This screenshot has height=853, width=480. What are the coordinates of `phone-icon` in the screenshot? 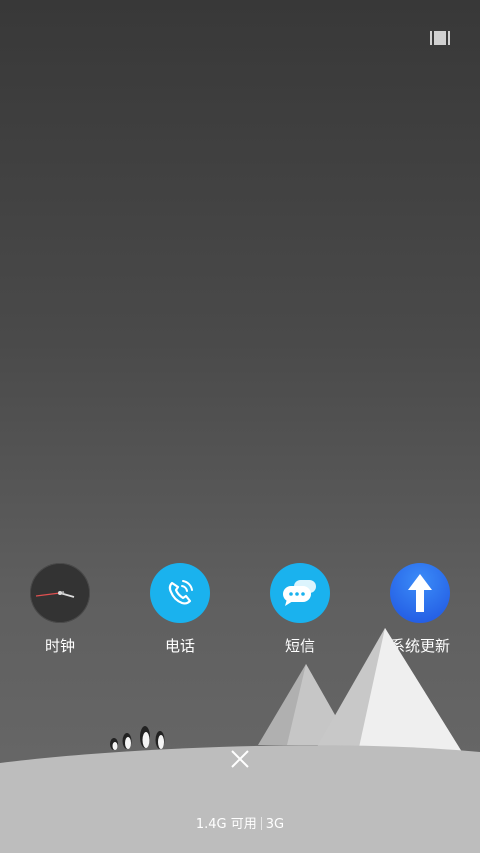 It's located at (180, 593).